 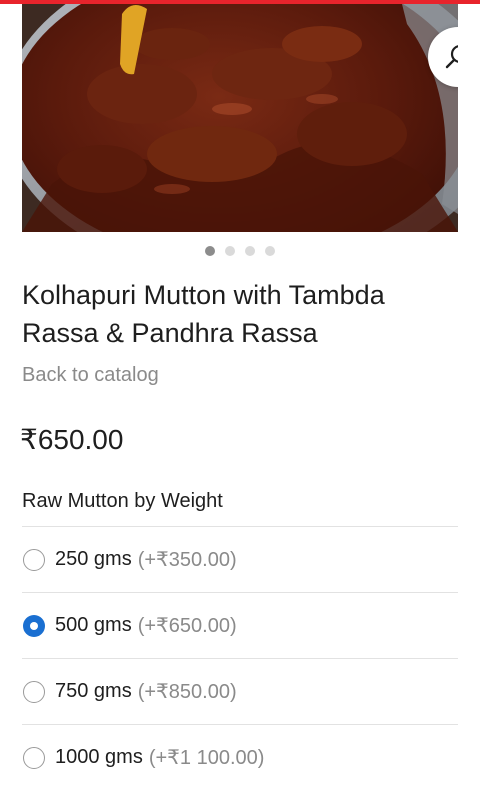 I want to click on option-500-gms: 500 gms (+₹650.00), so click(x=240, y=626).